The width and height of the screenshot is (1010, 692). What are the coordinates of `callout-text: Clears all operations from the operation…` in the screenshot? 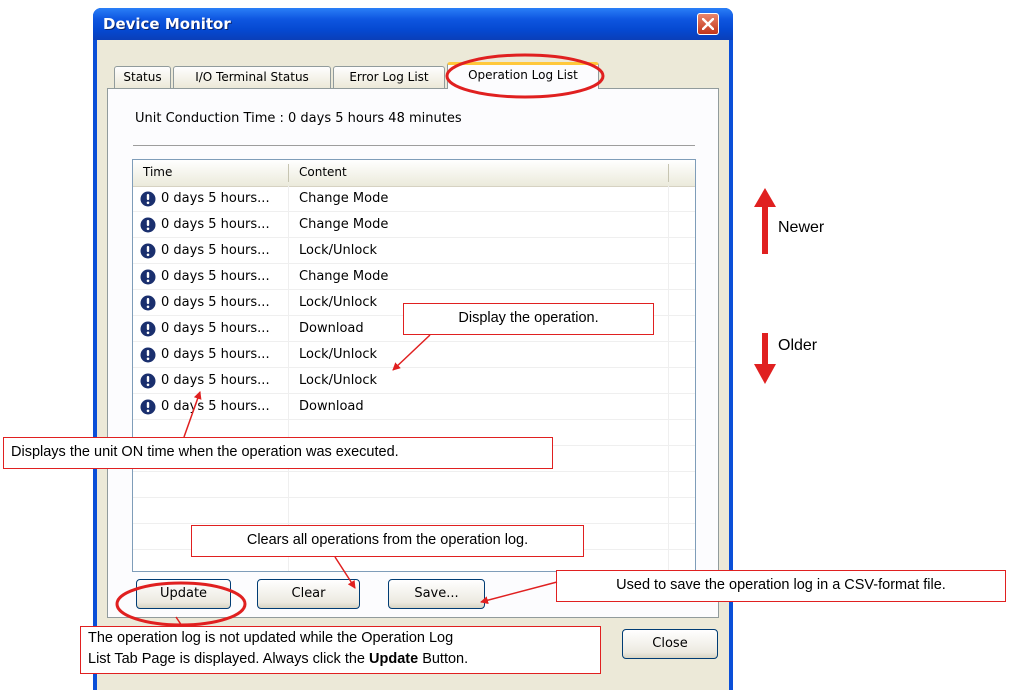 It's located at (387, 540).